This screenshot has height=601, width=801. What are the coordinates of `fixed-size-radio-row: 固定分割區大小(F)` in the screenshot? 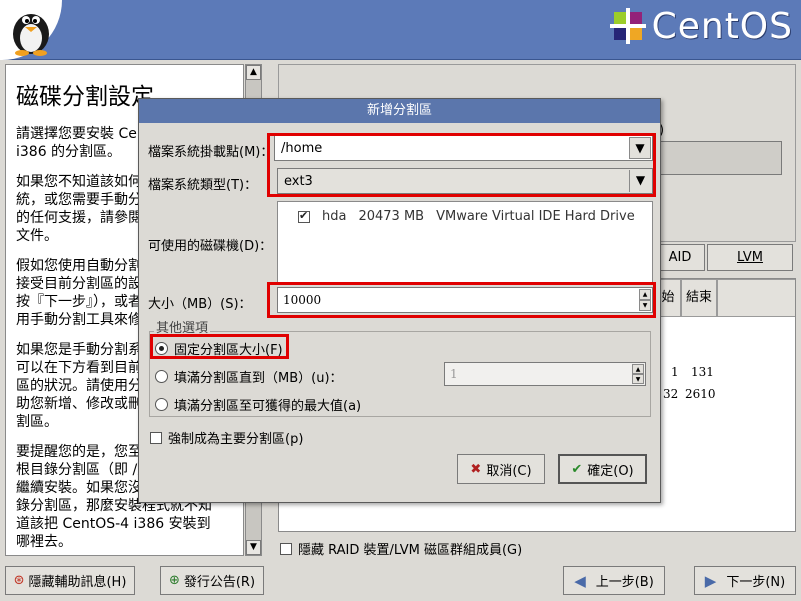 It's located at (219, 348).